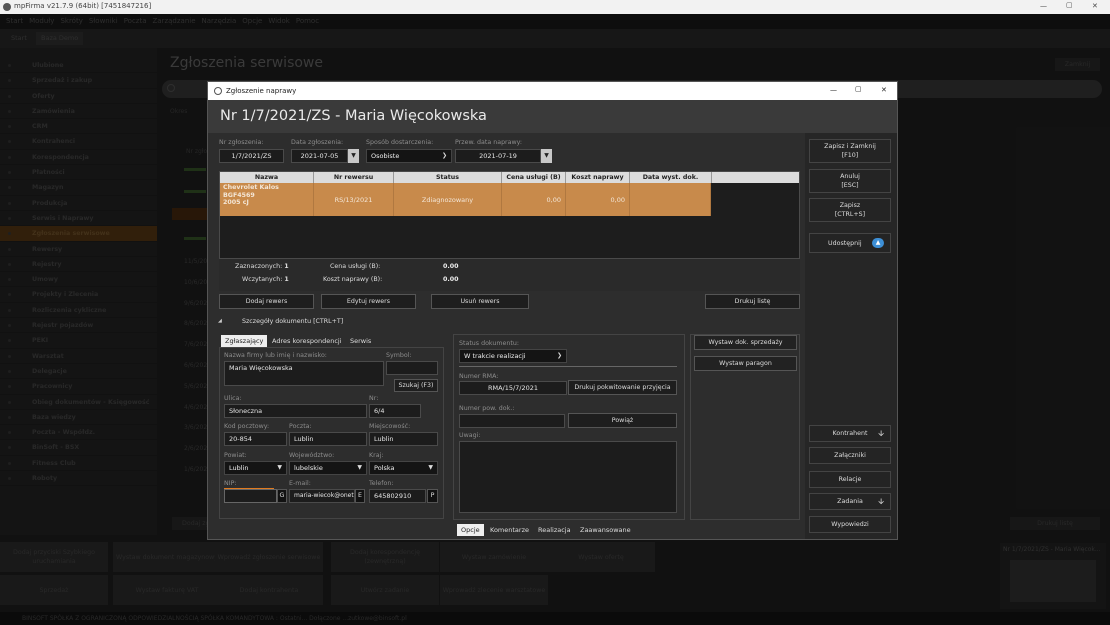  Describe the element at coordinates (432, 496) in the screenshot. I see `phone-button: P` at that location.